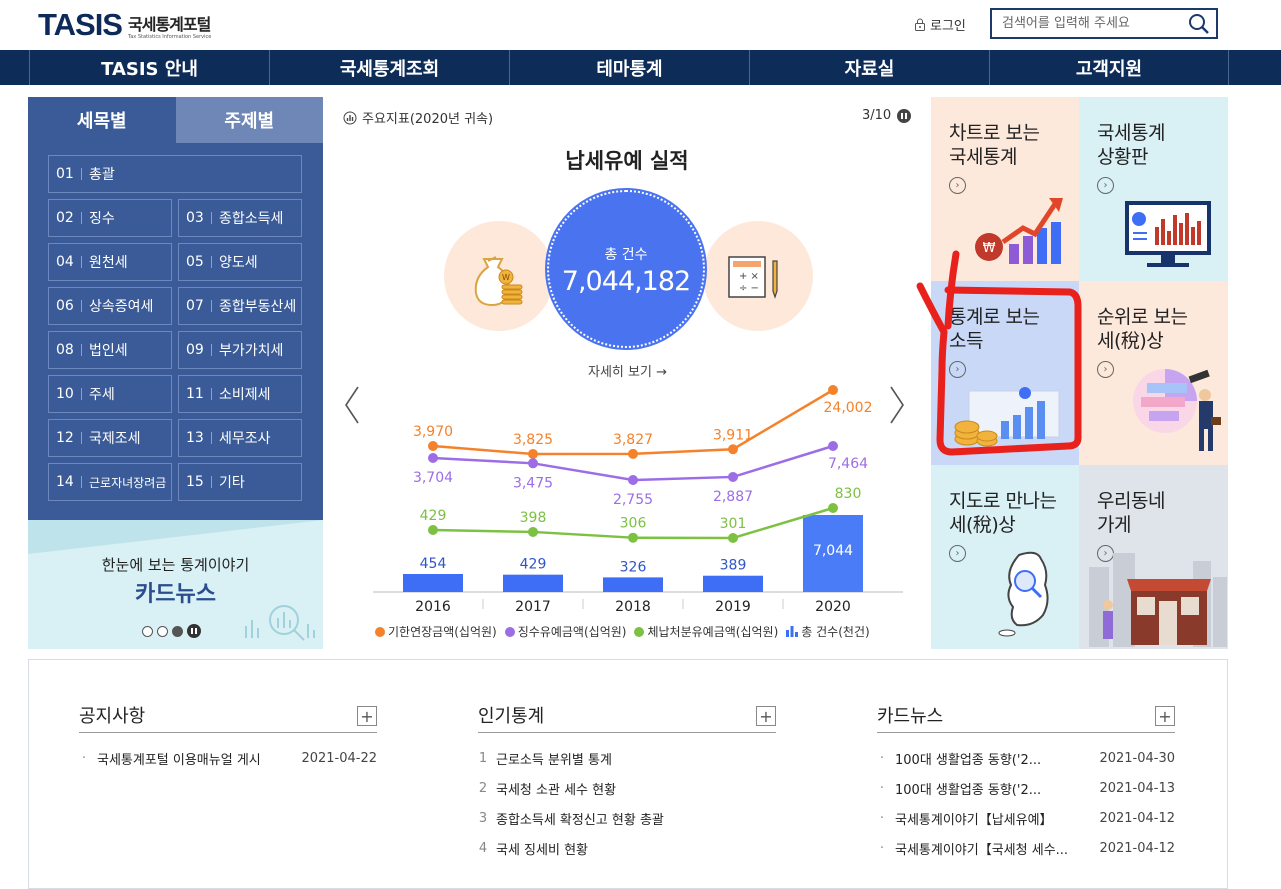 This screenshot has width=1281, height=889. I want to click on tile-neighborhood-store: 우리동네 가게 ›, so click(1153, 557).